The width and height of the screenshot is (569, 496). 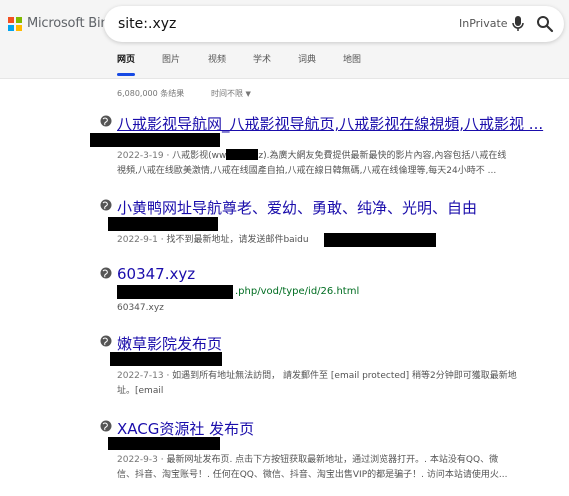 I want to click on snippet-text: 最新网址发布页. 点击下方按钮获取最新地址，通过浏览器打开。. 本站没有QQ、微, so click(x=332, y=460).